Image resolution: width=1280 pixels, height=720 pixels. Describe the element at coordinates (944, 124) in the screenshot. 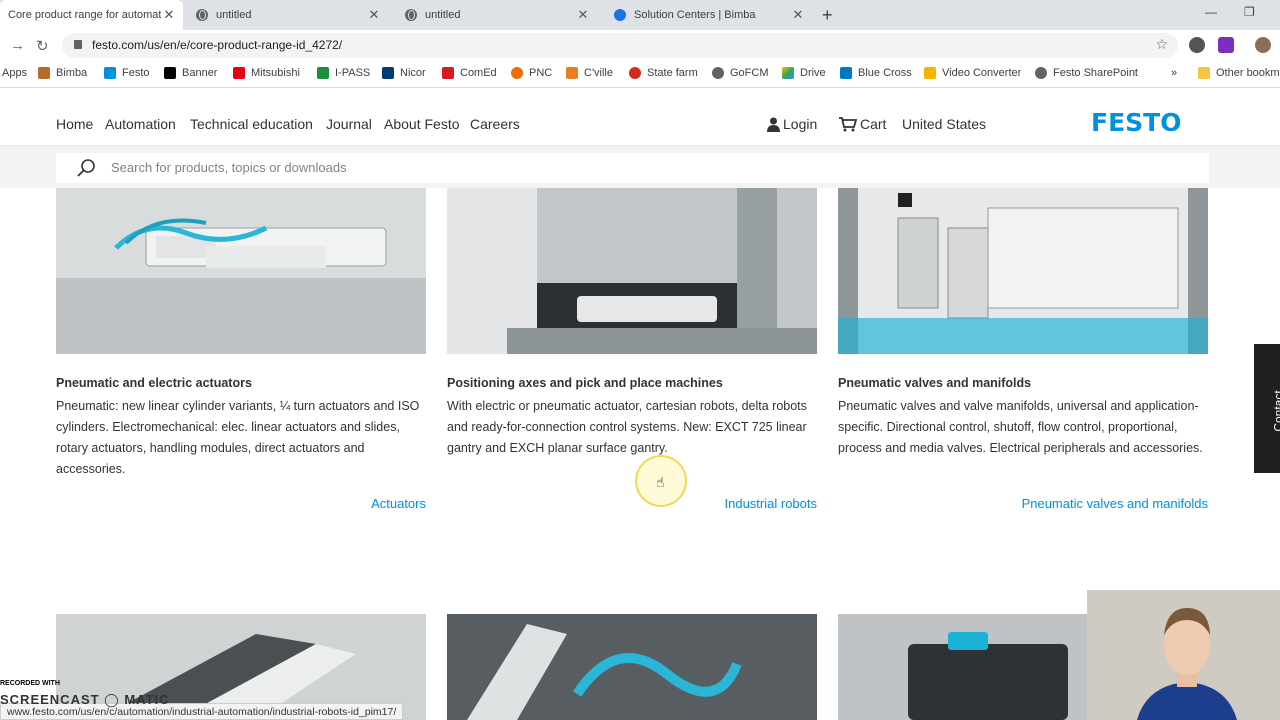

I see `region-selector: United States` at that location.